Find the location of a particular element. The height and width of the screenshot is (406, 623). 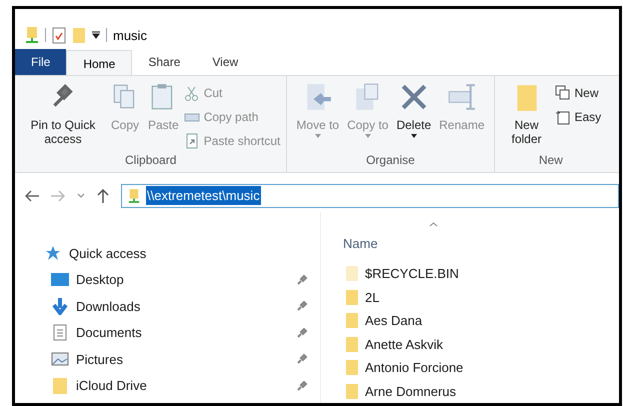

desktop-icon is located at coordinates (60, 279).